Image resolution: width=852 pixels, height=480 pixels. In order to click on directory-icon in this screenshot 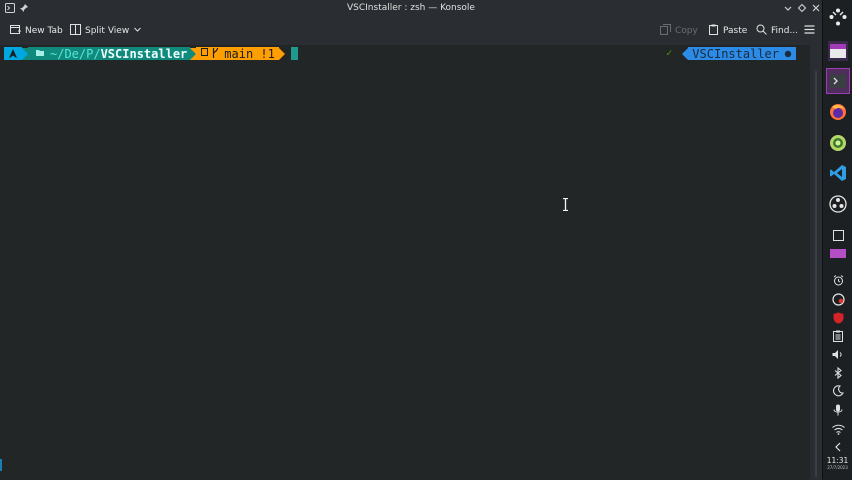, I will do `click(788, 54)`.